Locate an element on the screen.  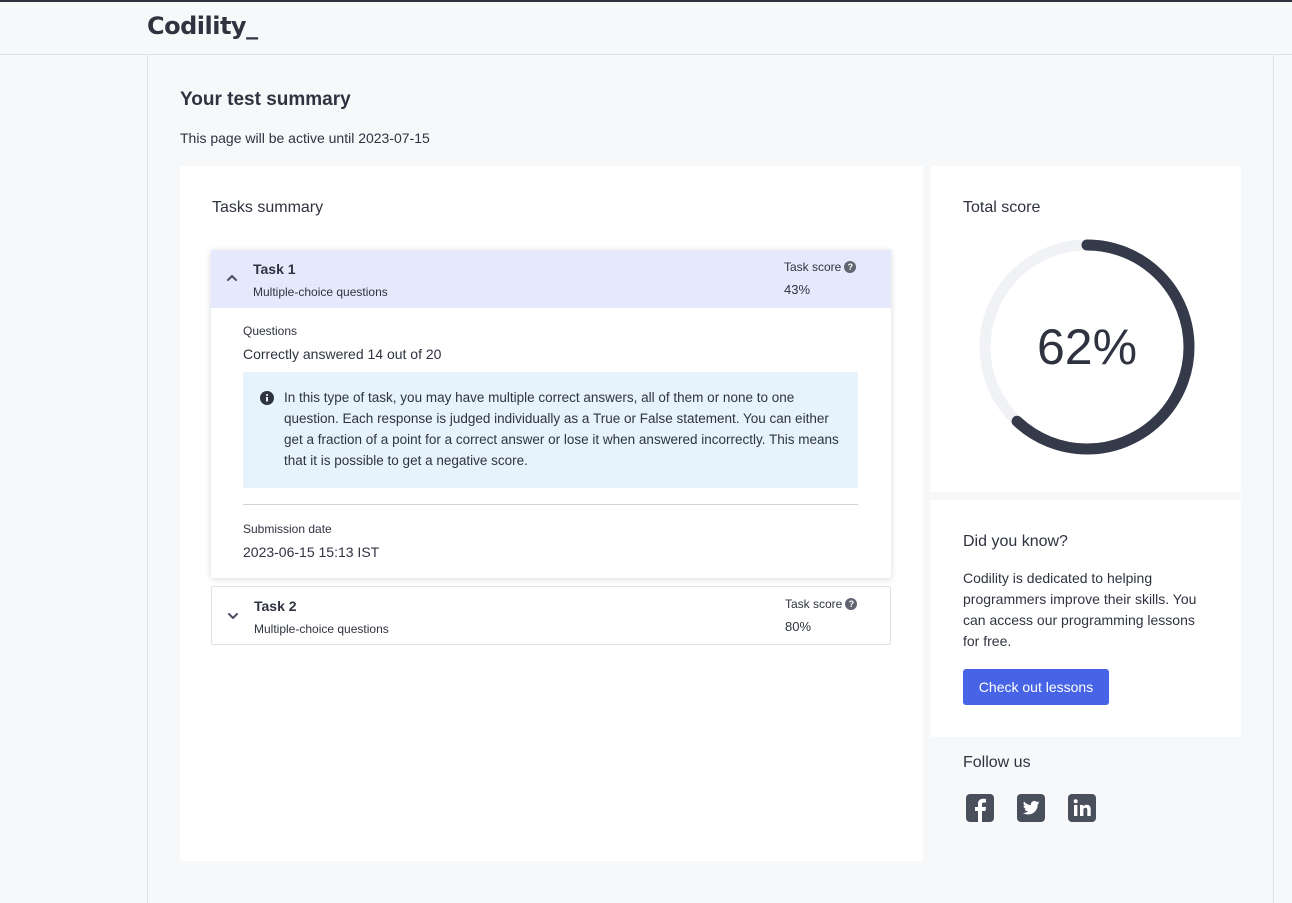
task-score-value: 80% is located at coordinates (798, 626).